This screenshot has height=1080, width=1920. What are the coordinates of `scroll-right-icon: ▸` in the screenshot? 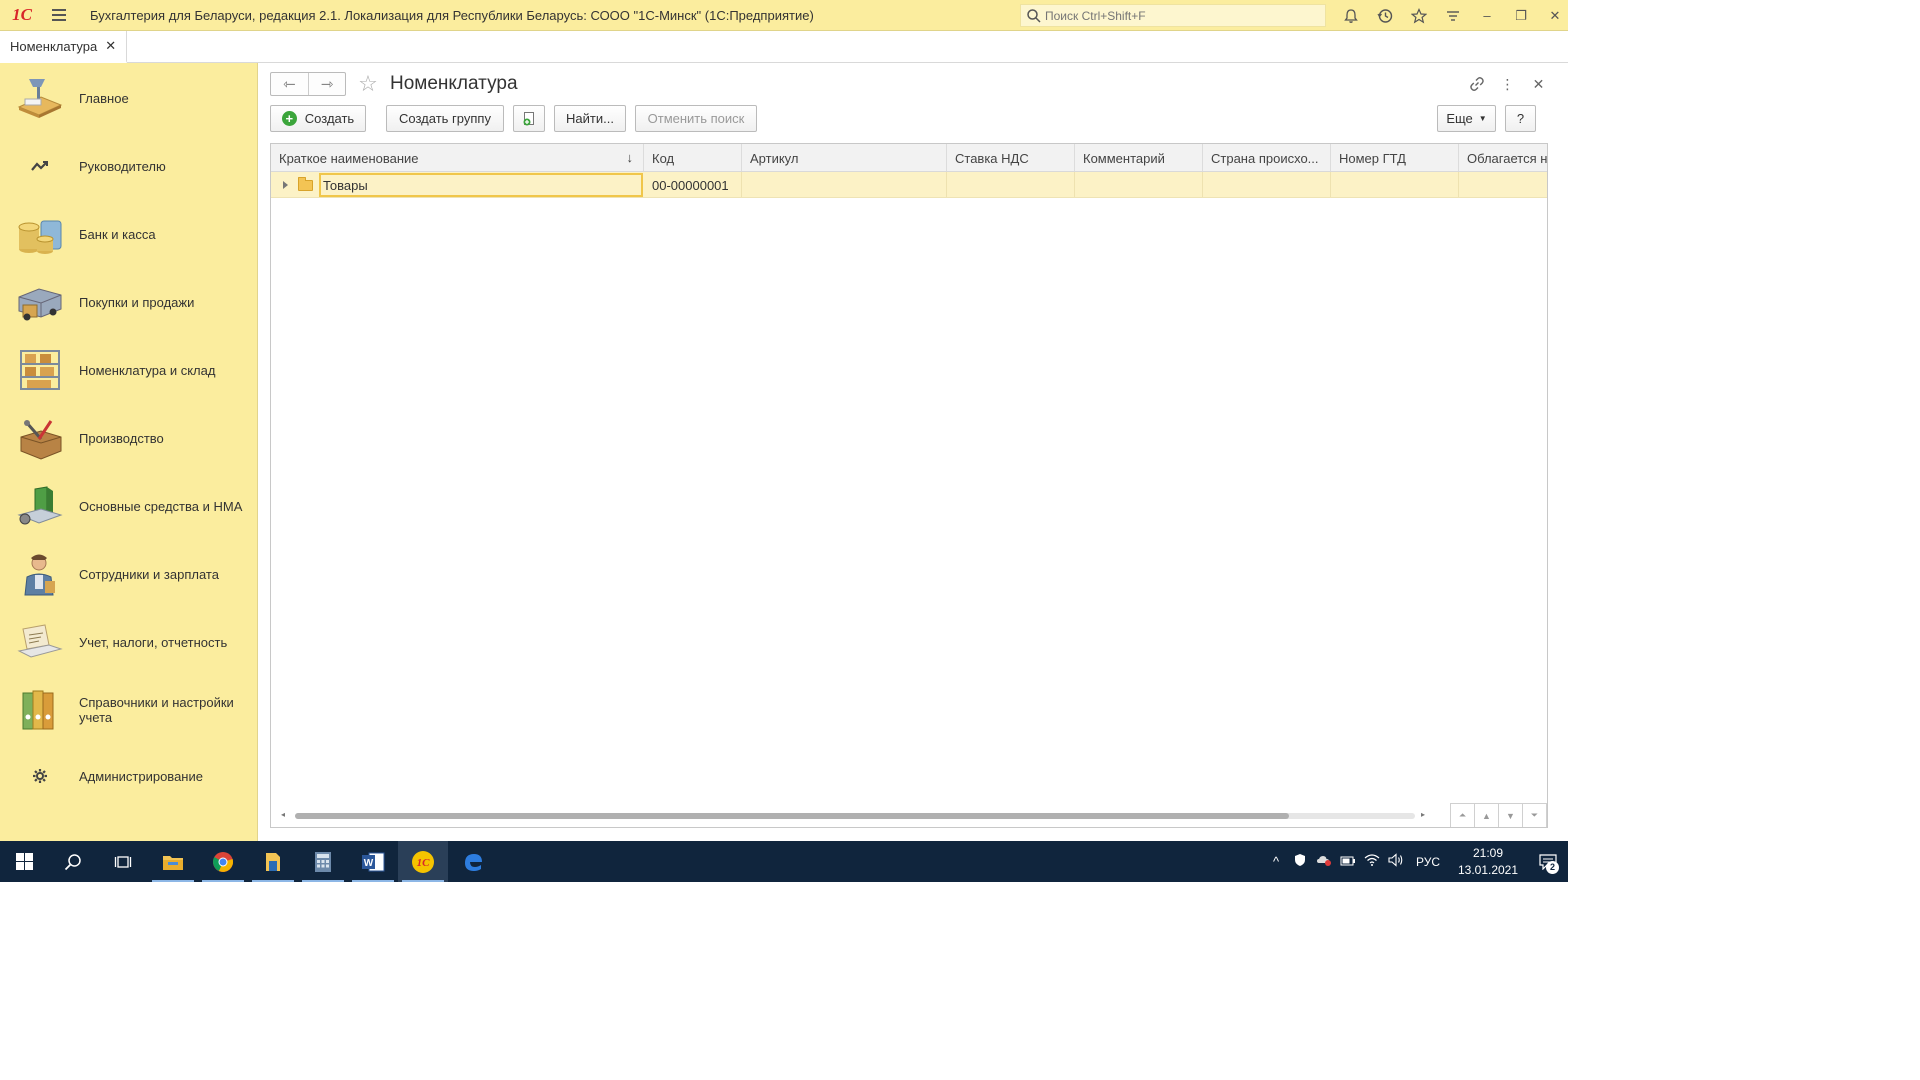 It's located at (1423, 814).